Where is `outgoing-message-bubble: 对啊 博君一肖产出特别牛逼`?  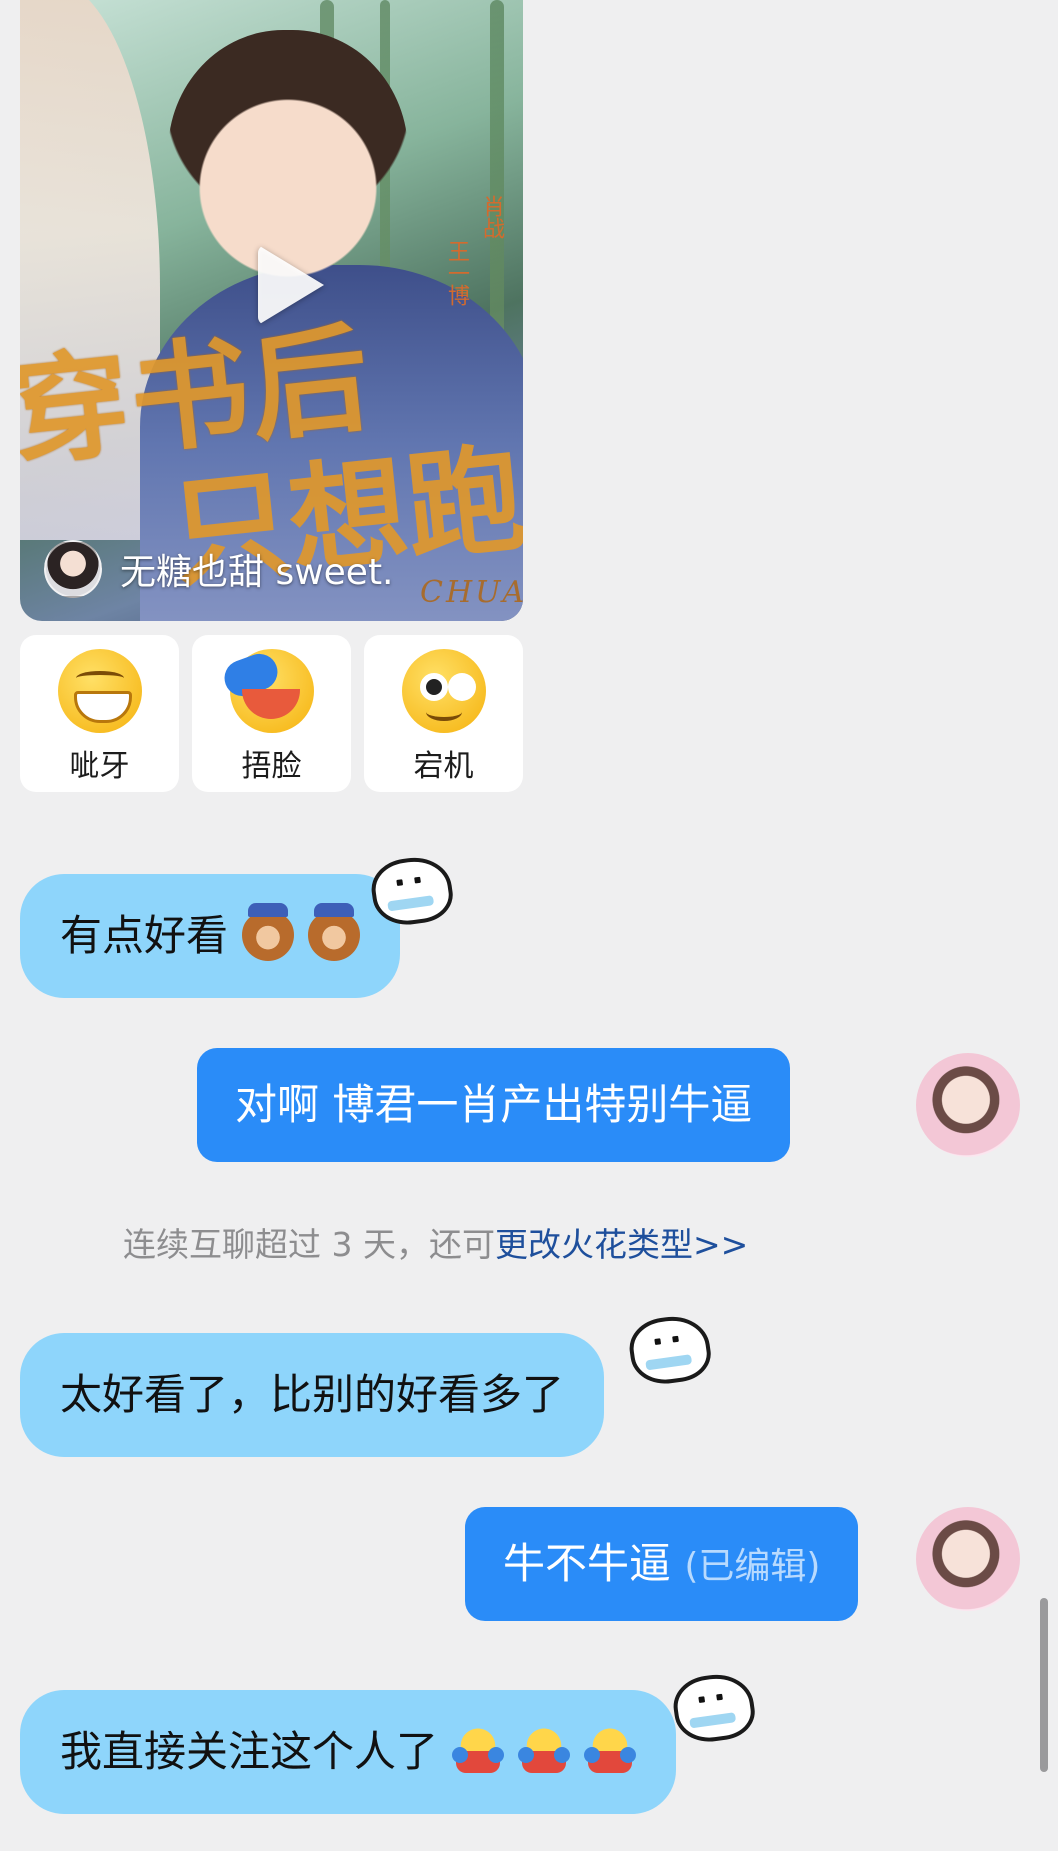 outgoing-message-bubble: 对啊 博君一肖产出特别牛逼 is located at coordinates (494, 1105).